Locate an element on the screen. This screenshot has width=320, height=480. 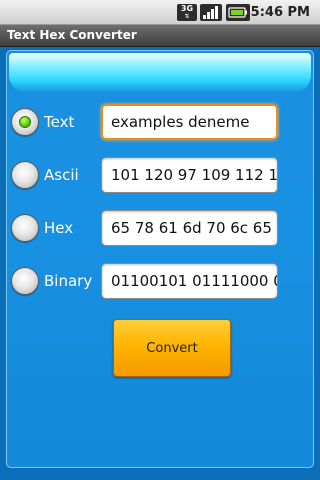
app-title: Text Hex Converter is located at coordinates (72, 35).